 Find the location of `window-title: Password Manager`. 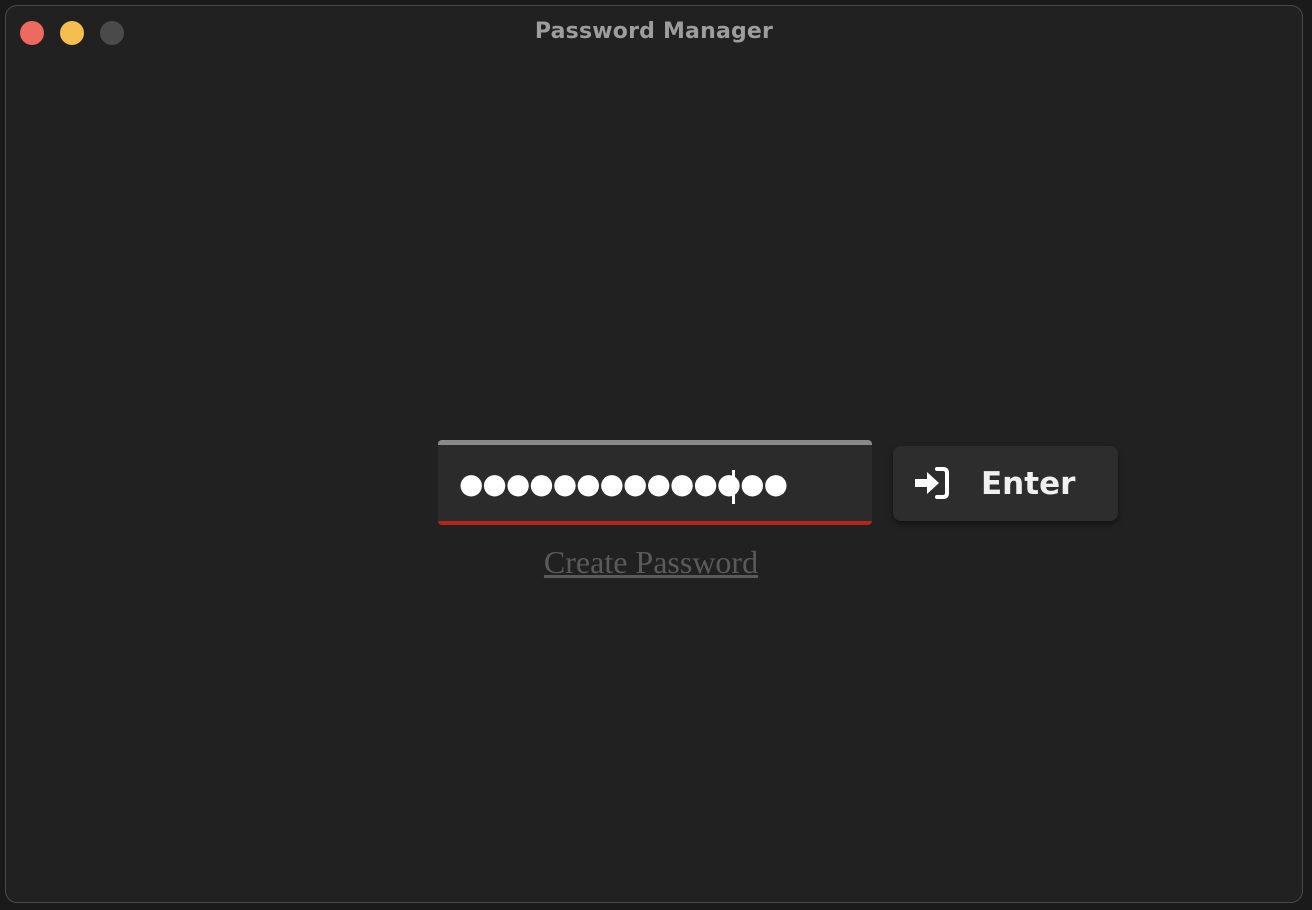

window-title: Password Manager is located at coordinates (654, 31).